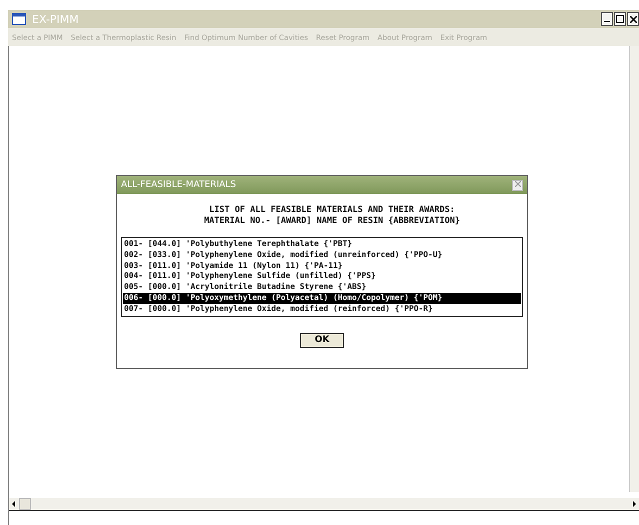 The height and width of the screenshot is (525, 639). Describe the element at coordinates (25, 504) in the screenshot. I see `scroll-thumb` at that location.